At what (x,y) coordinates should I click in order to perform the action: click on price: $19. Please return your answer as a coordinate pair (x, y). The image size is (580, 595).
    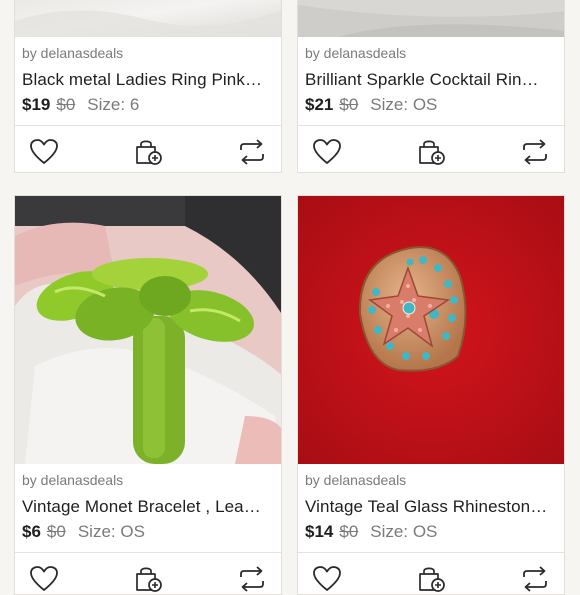
    Looking at the image, I should click on (36, 104).